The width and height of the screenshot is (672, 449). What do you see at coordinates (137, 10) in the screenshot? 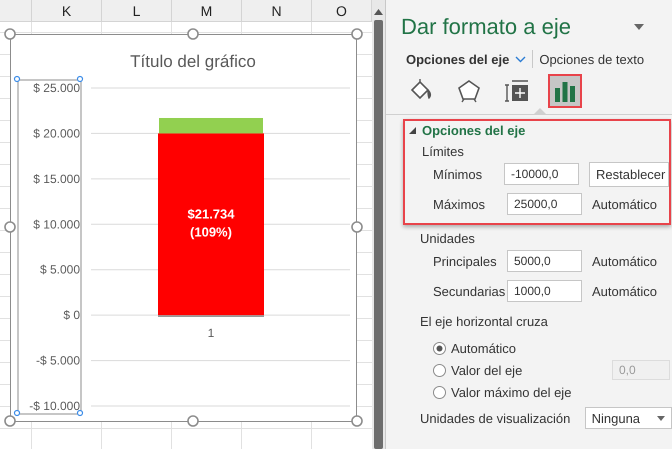
I see `column-header: L` at bounding box center [137, 10].